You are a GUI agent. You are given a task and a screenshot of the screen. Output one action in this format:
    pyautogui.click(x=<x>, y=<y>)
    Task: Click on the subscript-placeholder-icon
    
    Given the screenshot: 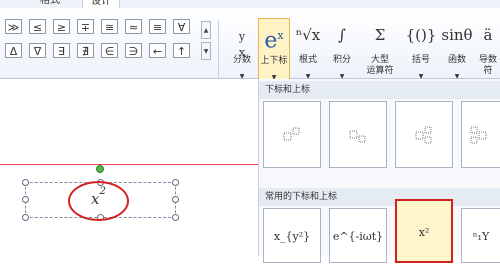 What is the action you would take?
    pyautogui.click(x=357, y=136)
    